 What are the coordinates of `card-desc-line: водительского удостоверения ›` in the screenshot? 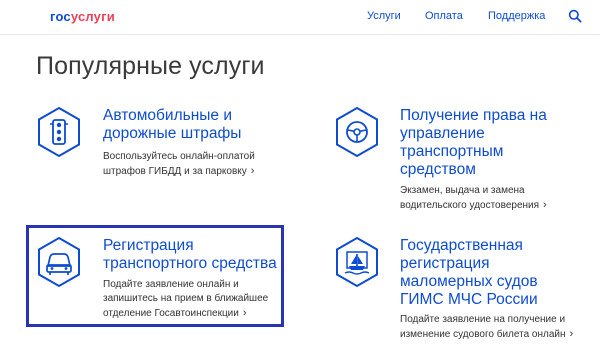 It's located at (473, 205).